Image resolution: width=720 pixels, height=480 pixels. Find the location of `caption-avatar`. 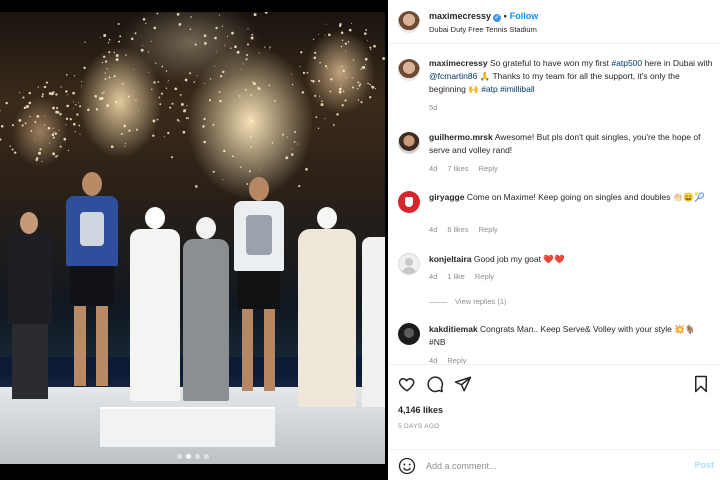

caption-avatar is located at coordinates (409, 70).